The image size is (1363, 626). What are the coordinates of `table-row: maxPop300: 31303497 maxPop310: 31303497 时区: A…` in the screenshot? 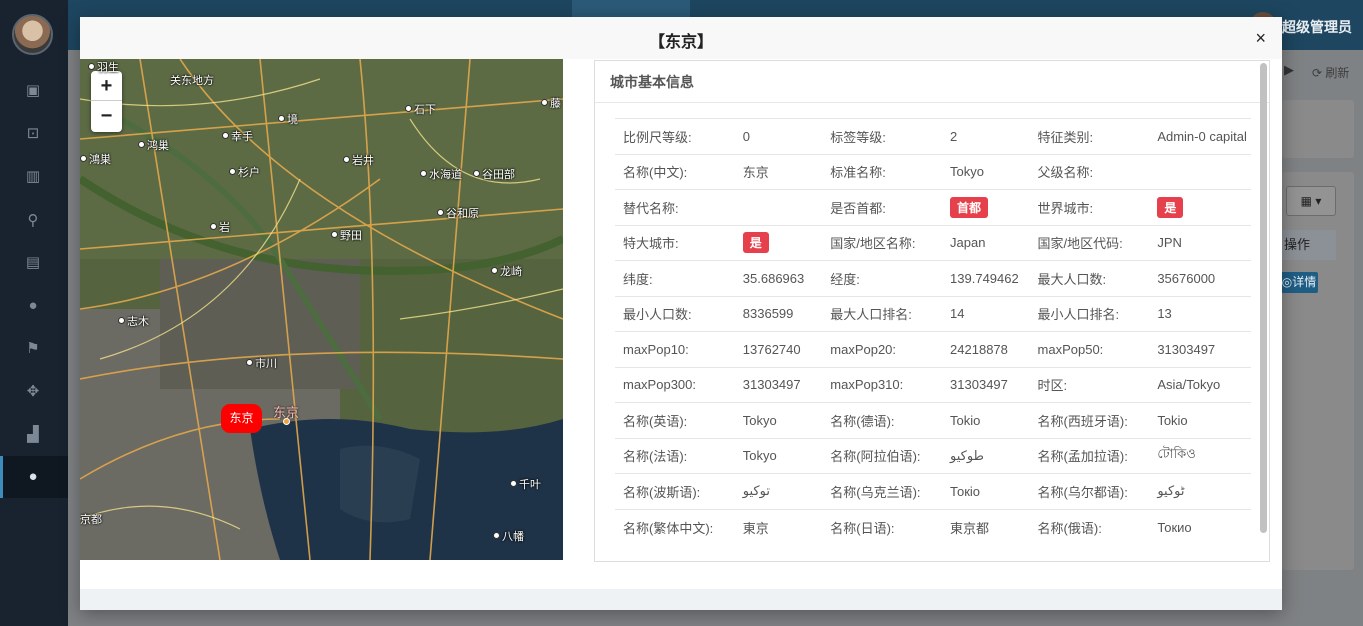 It's located at (933, 384).